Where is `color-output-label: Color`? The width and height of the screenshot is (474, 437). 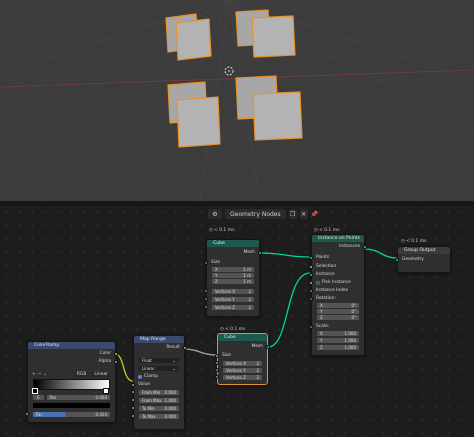
color-output-label: Color is located at coordinates (105, 353).